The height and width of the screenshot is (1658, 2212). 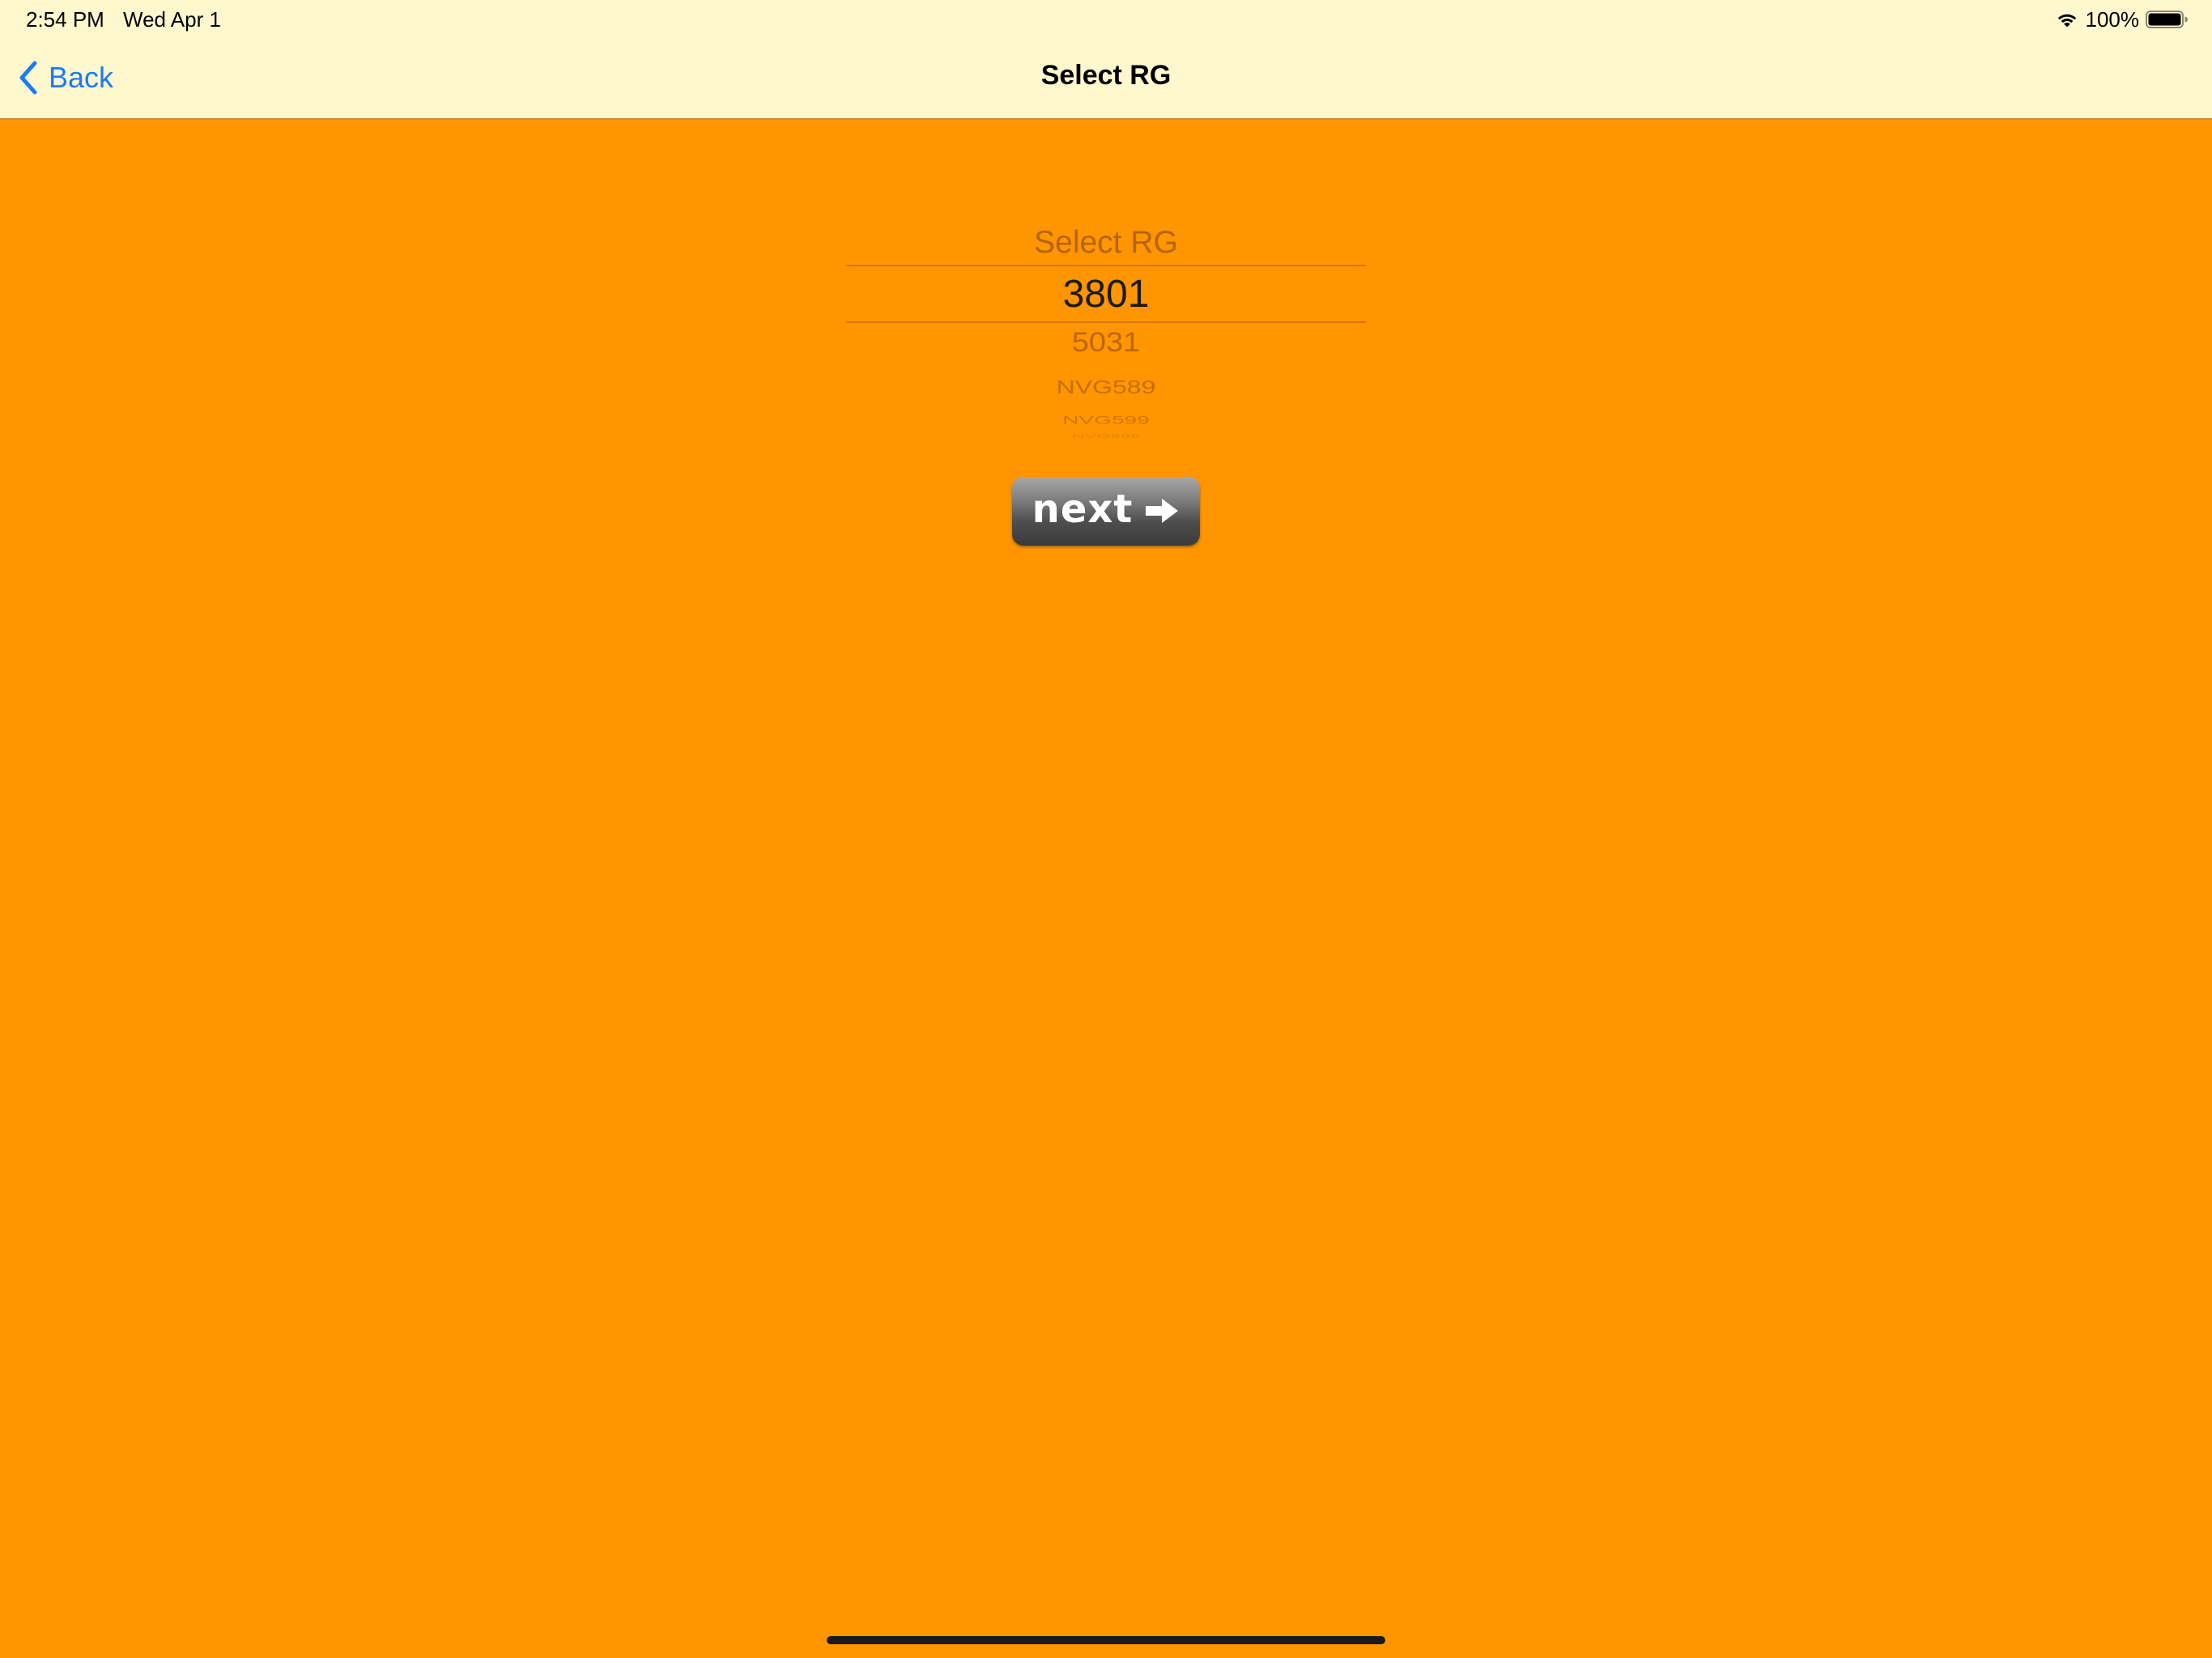 I want to click on next-button: next, so click(x=1106, y=511).